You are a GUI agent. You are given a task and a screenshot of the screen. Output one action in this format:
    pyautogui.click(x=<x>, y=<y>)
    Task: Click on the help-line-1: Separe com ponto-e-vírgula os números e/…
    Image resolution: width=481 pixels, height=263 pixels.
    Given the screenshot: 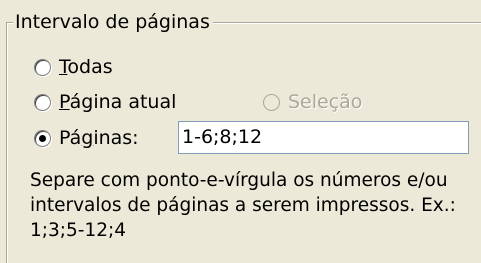 What is the action you would take?
    pyautogui.click(x=239, y=180)
    